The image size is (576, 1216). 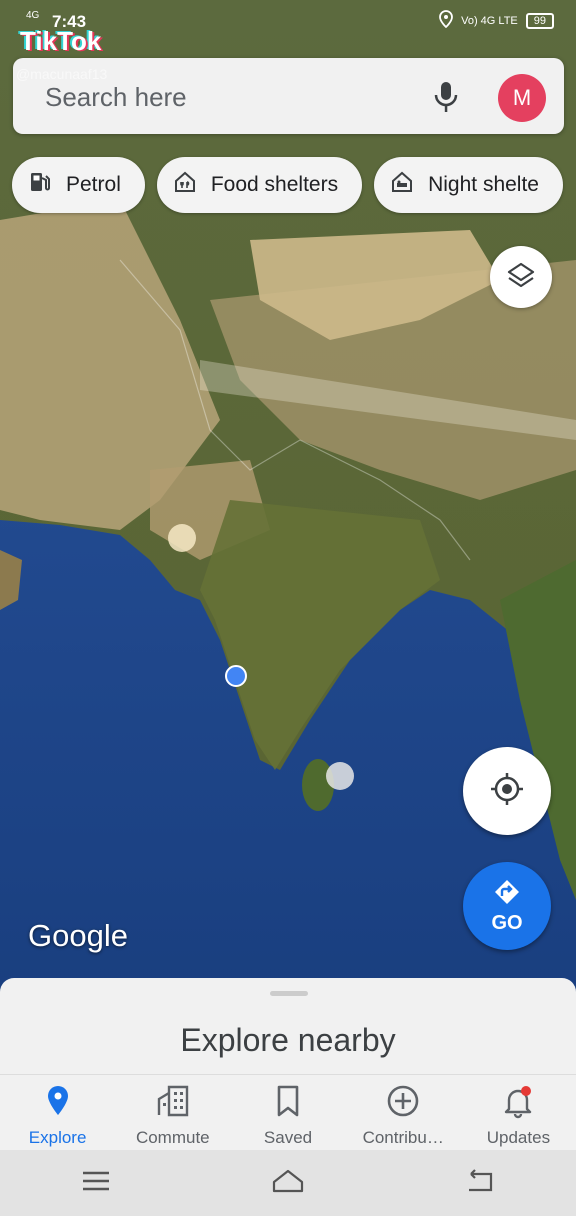 I want to click on bell-icon, so click(x=518, y=1103).